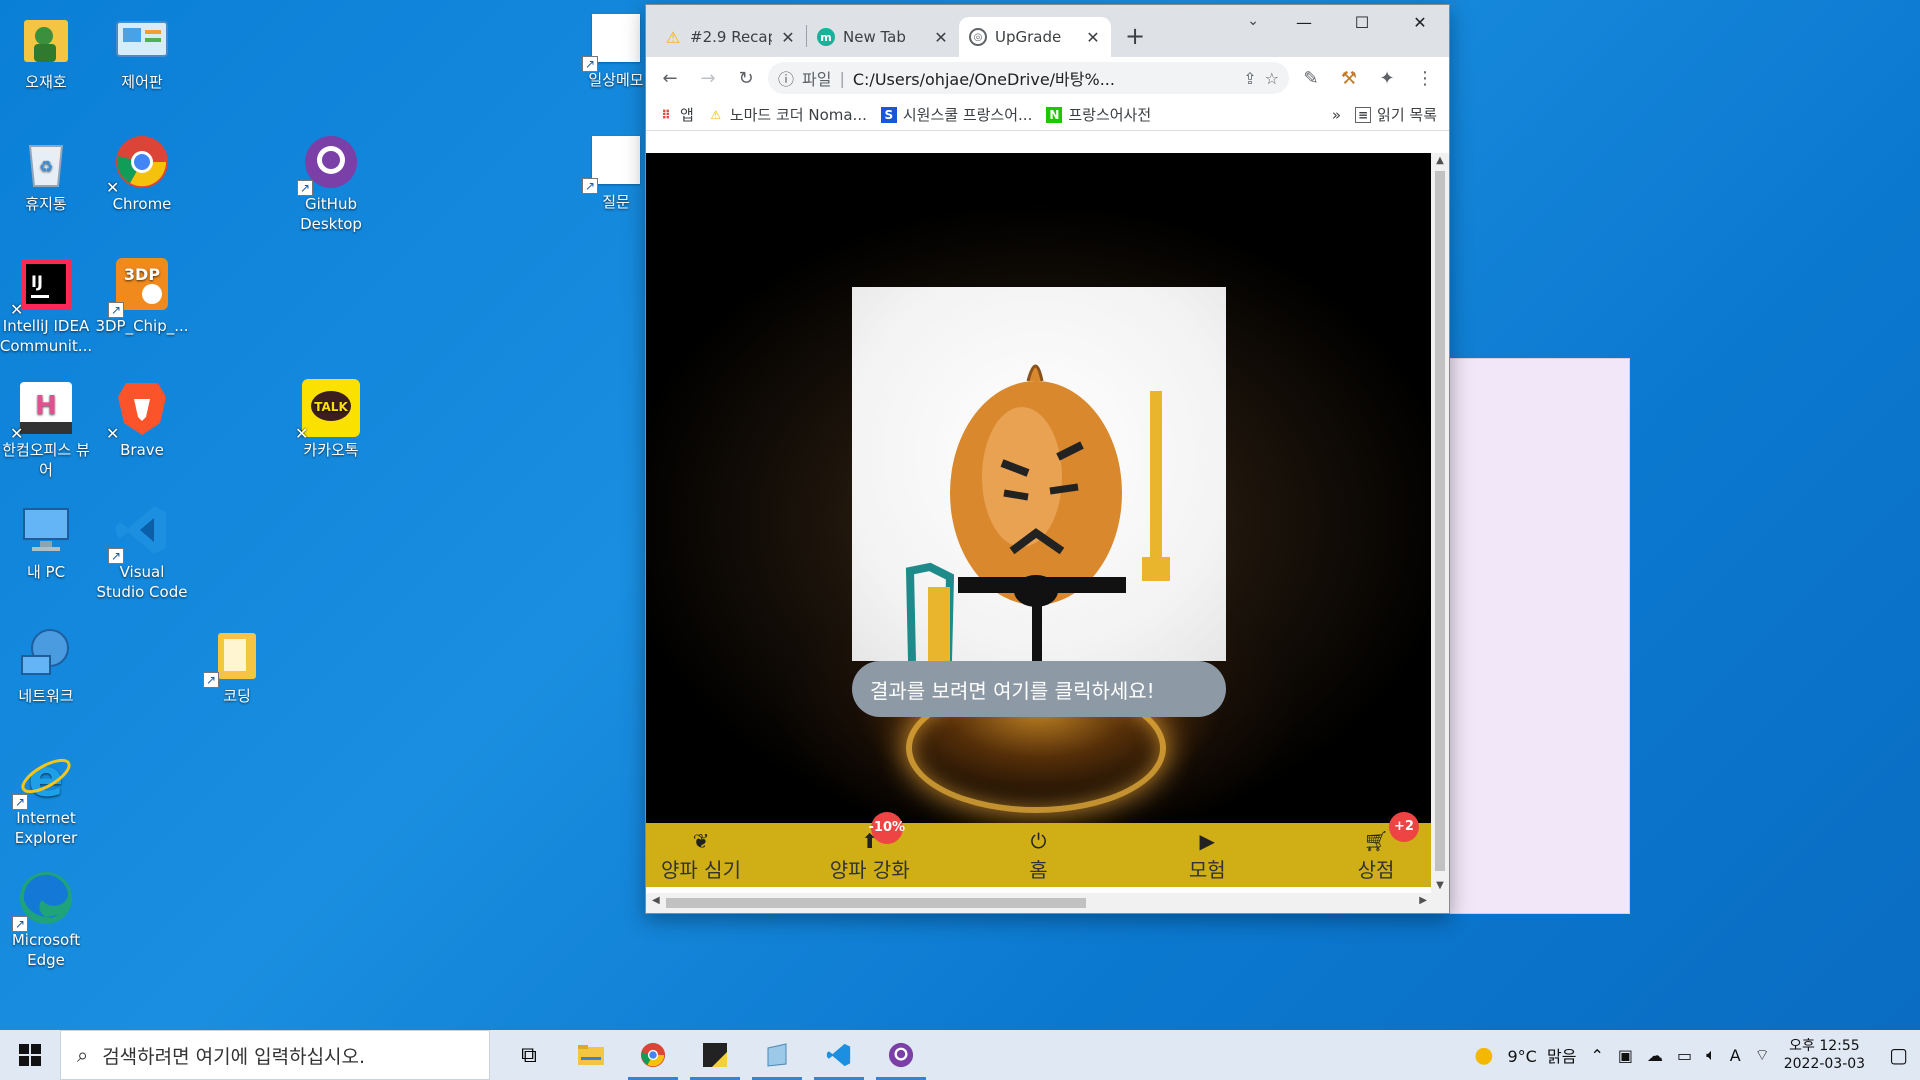  What do you see at coordinates (1425, 78) in the screenshot?
I see `more-menu-icon: ⋮` at bounding box center [1425, 78].